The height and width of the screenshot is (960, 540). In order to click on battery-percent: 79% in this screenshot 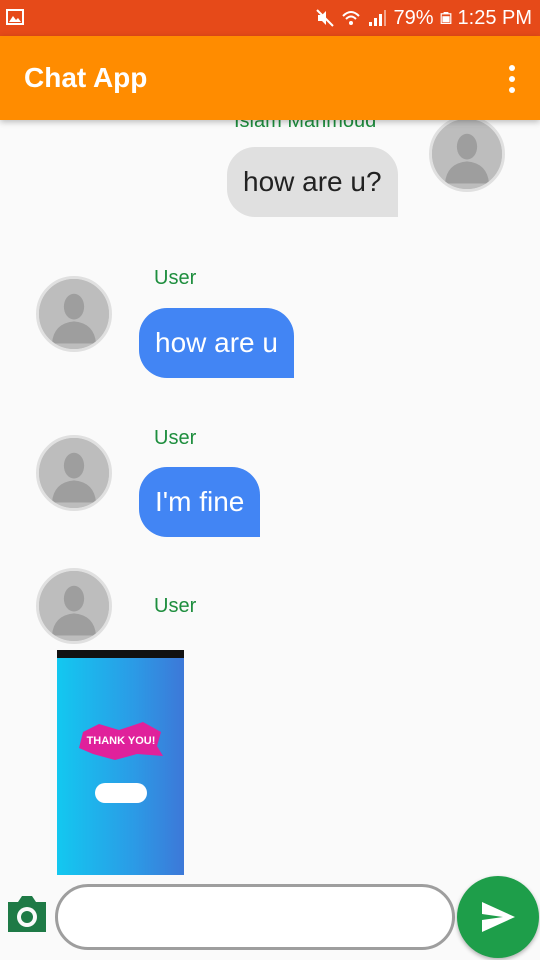, I will do `click(413, 17)`.